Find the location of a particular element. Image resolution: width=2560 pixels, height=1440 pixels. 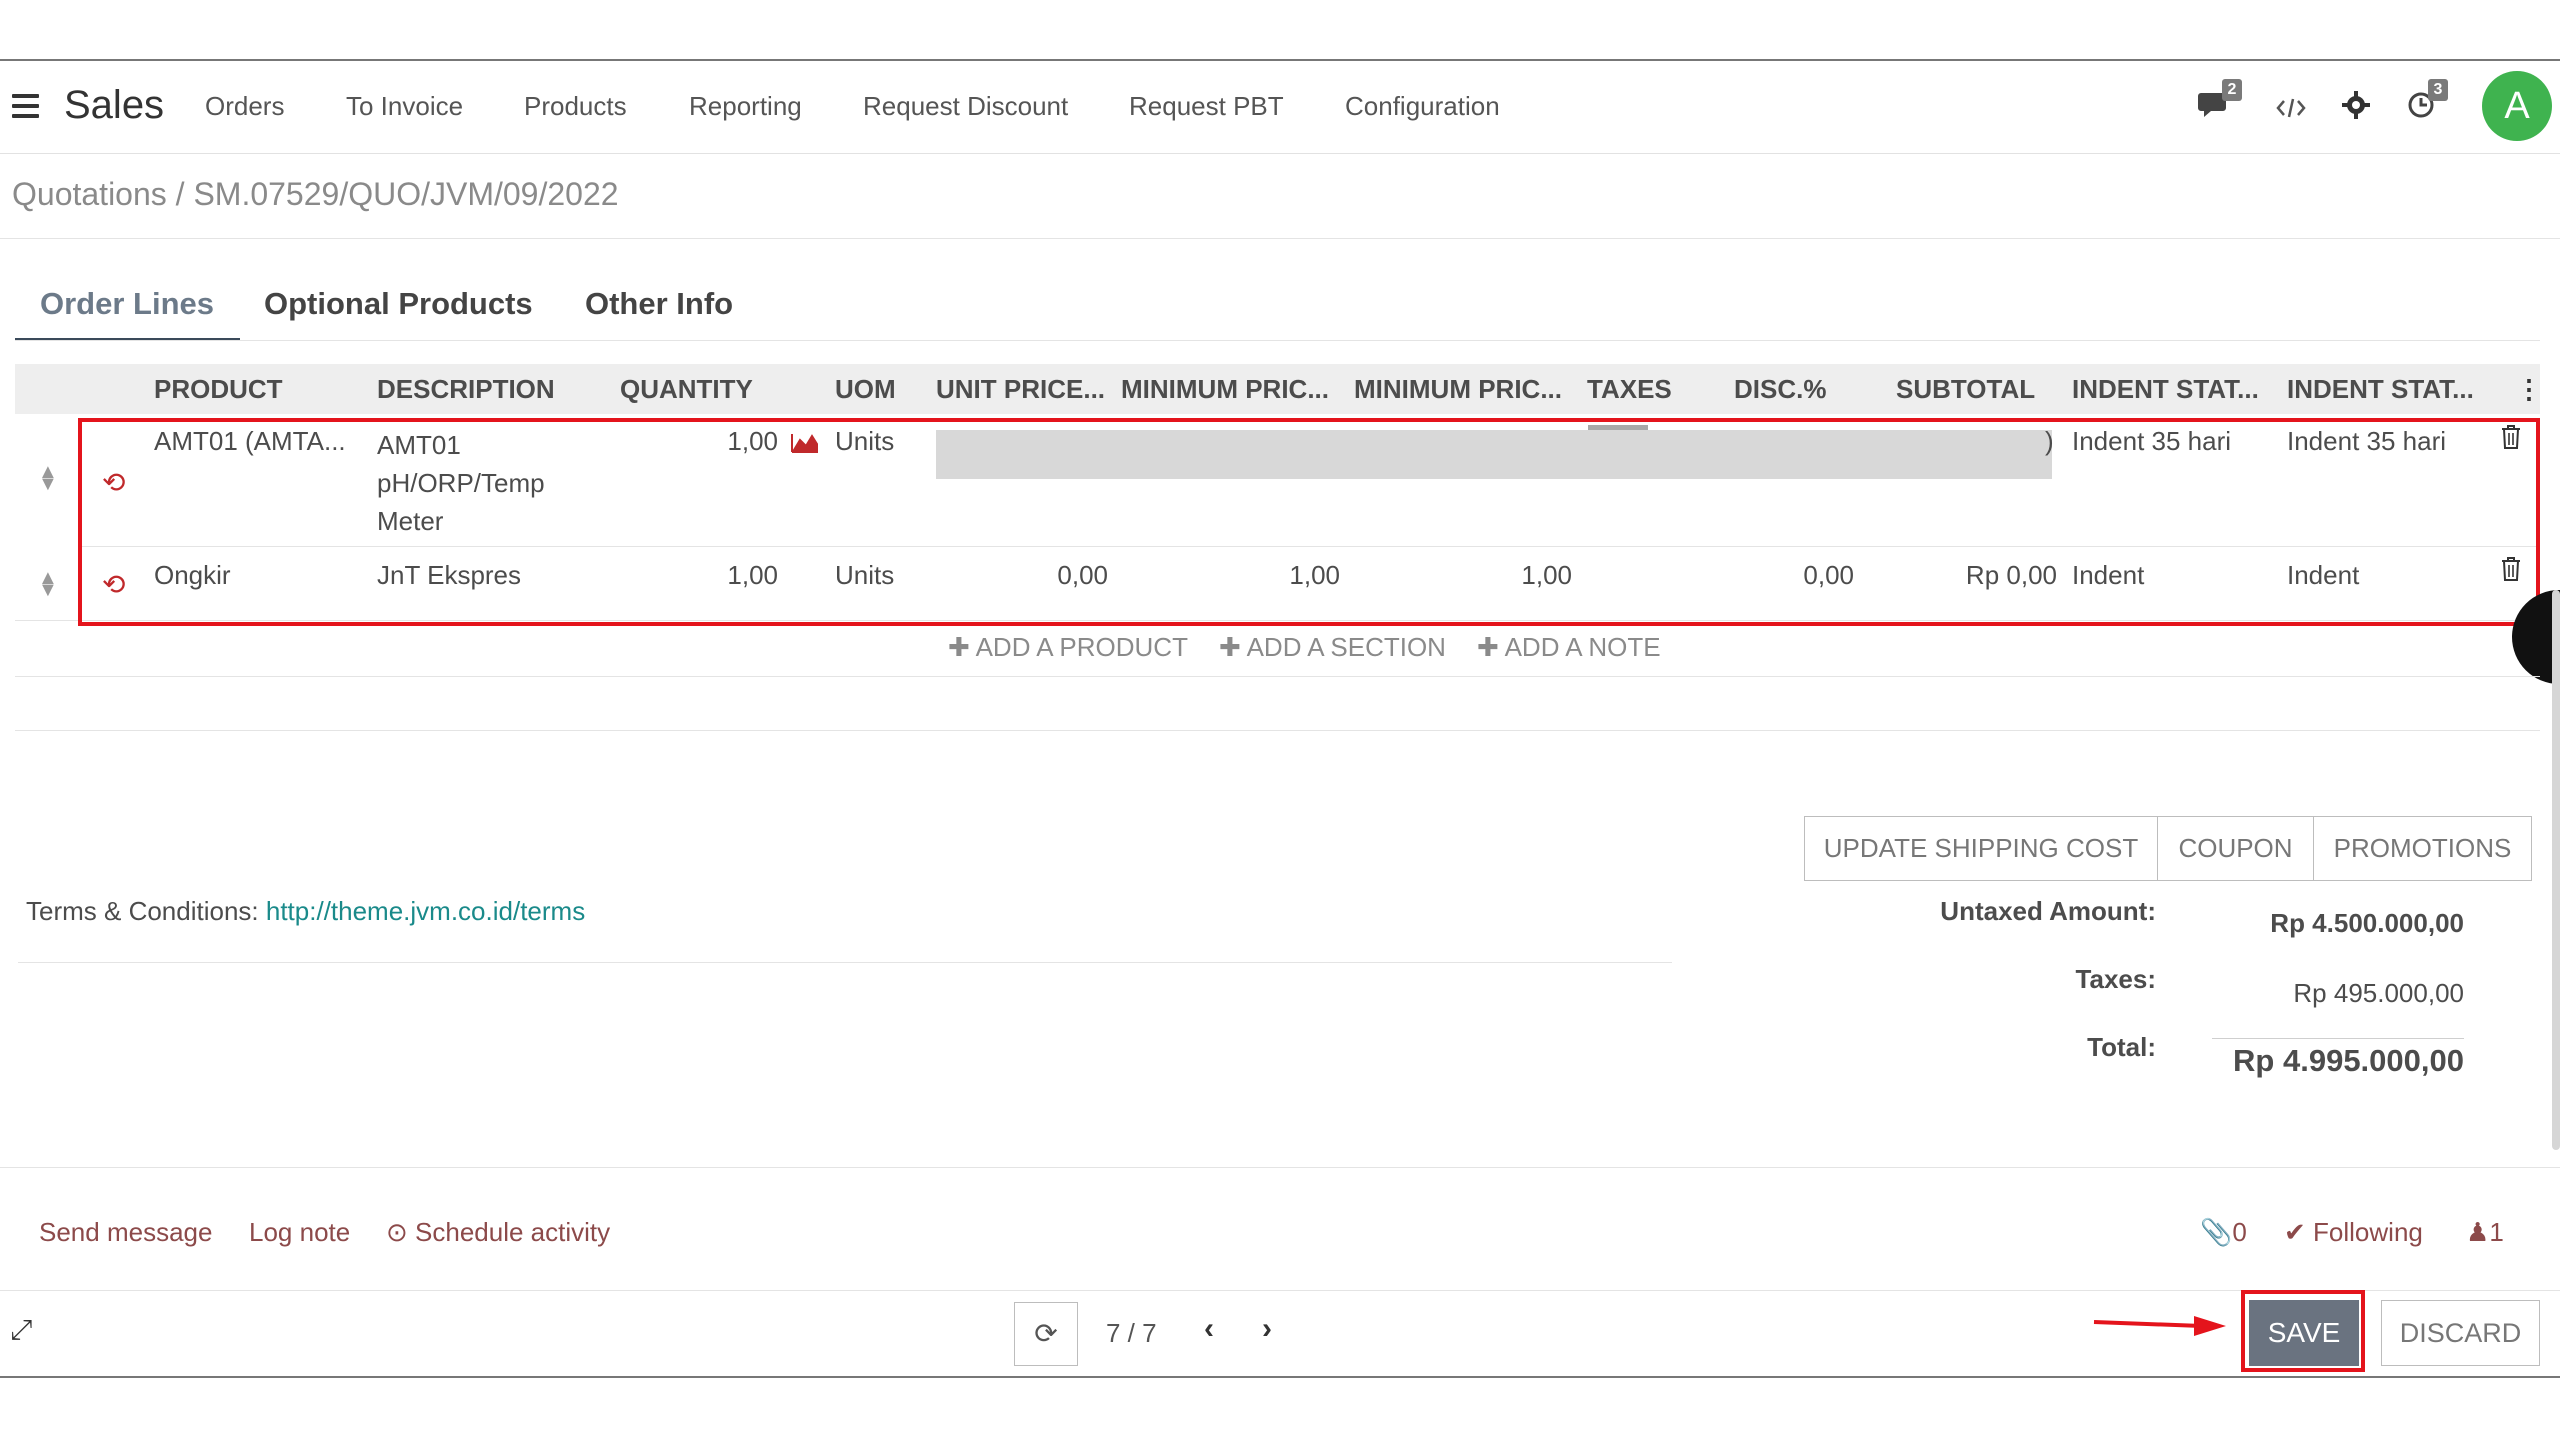

schedule-activity-label: Schedule activity is located at coordinates (513, 1232).